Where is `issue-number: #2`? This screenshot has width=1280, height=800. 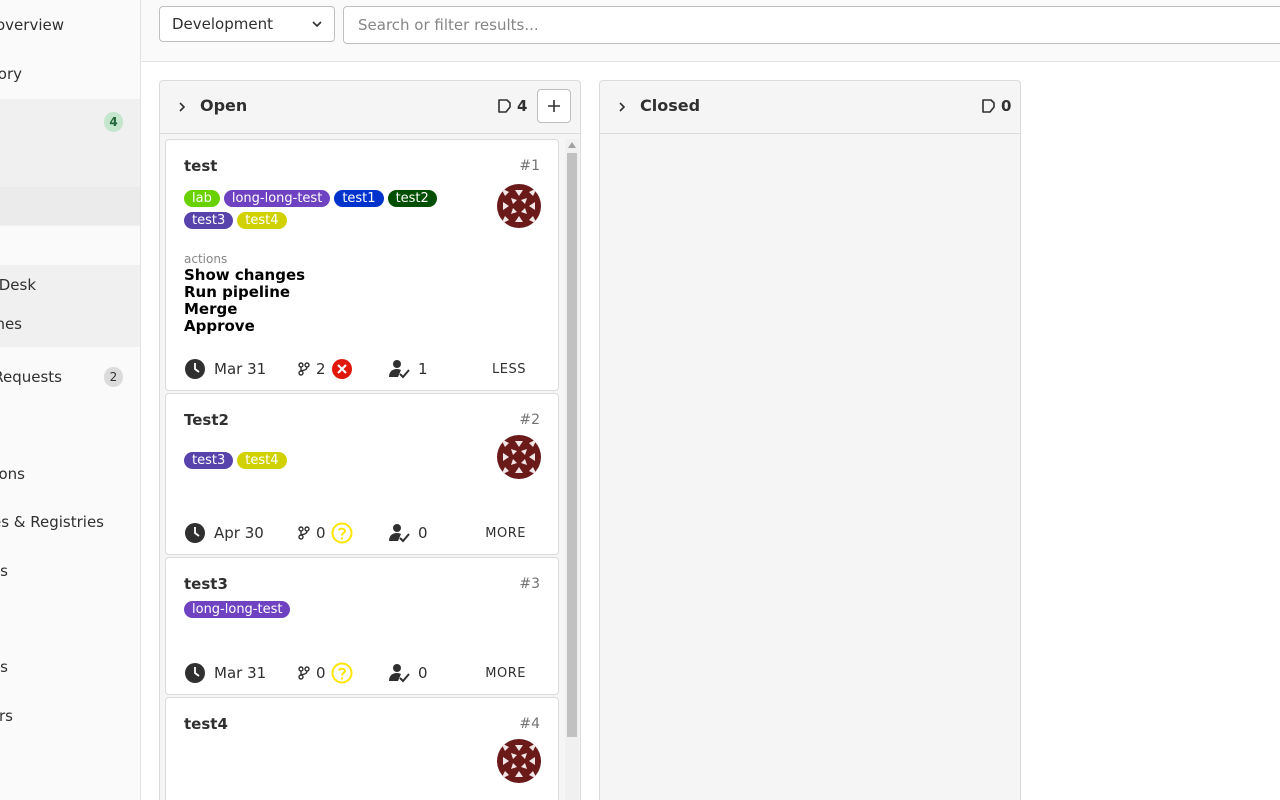
issue-number: #2 is located at coordinates (529, 420).